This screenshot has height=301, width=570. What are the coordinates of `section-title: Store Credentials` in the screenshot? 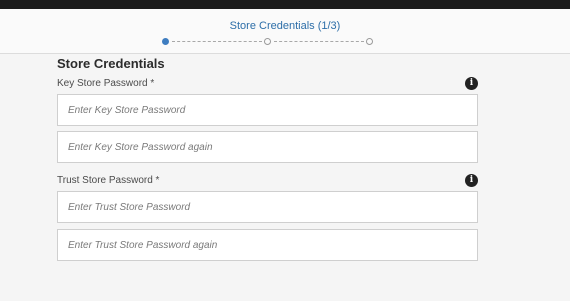 It's located at (111, 63).